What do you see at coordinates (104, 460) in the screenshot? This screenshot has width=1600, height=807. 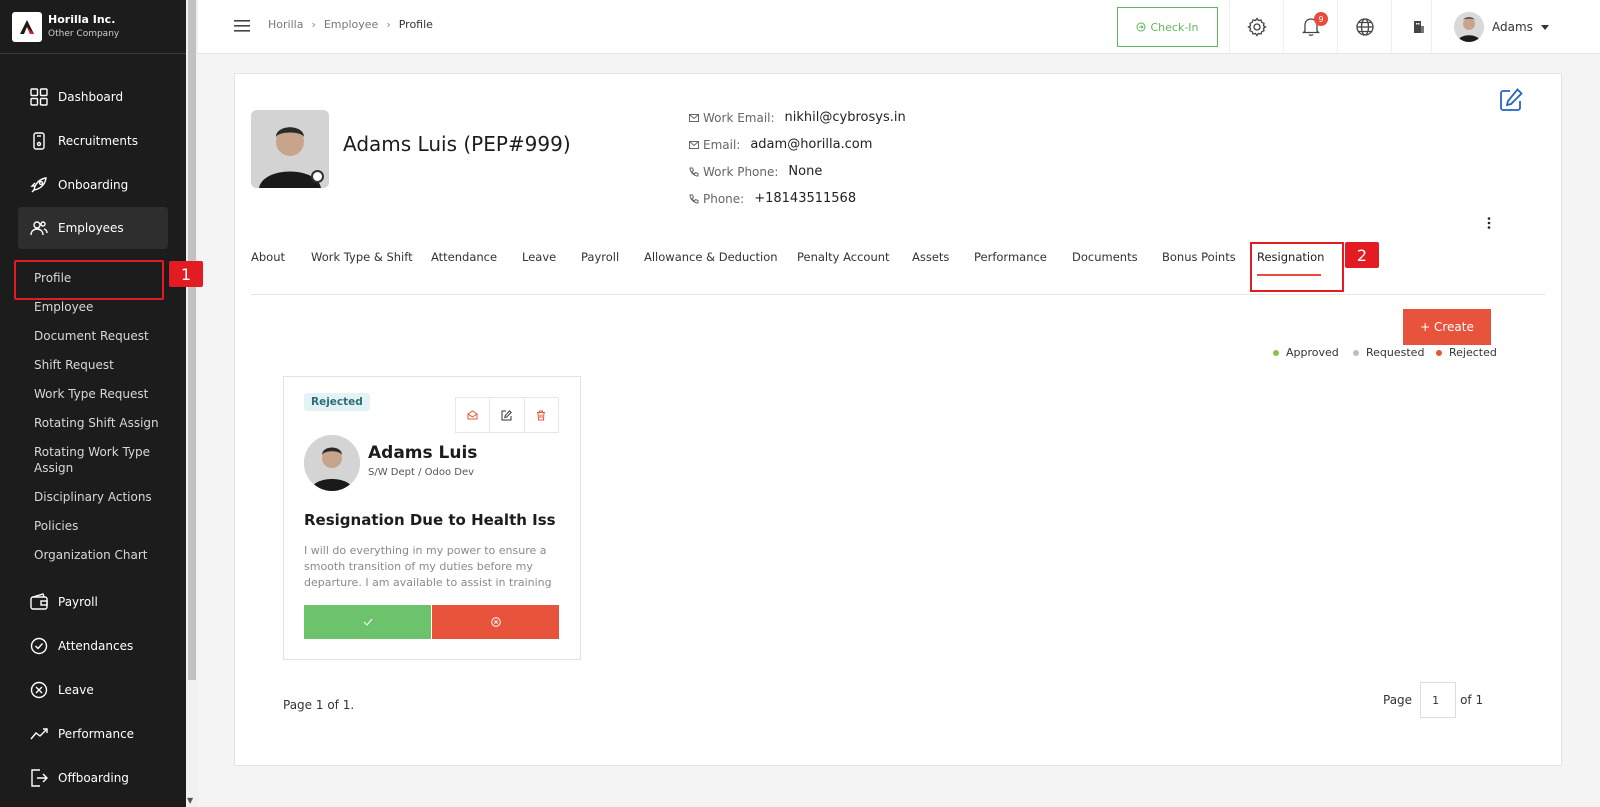 I see `sidebar-subitem-rotating-work-type-assign: Rotating Work Type Assign` at bounding box center [104, 460].